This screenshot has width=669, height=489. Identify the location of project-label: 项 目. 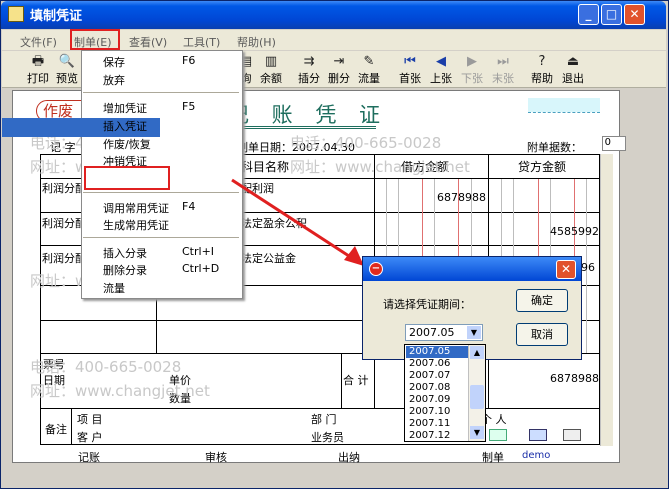
(90, 419).